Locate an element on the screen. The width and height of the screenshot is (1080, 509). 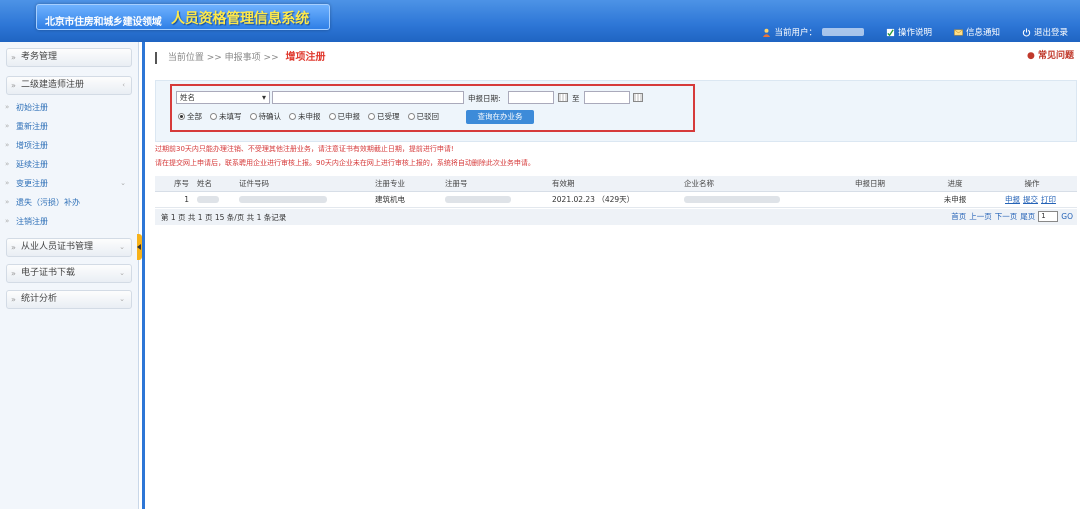
sidebar-menu-e-cert: » 电子证书下载 ⌄ is located at coordinates (69, 273).